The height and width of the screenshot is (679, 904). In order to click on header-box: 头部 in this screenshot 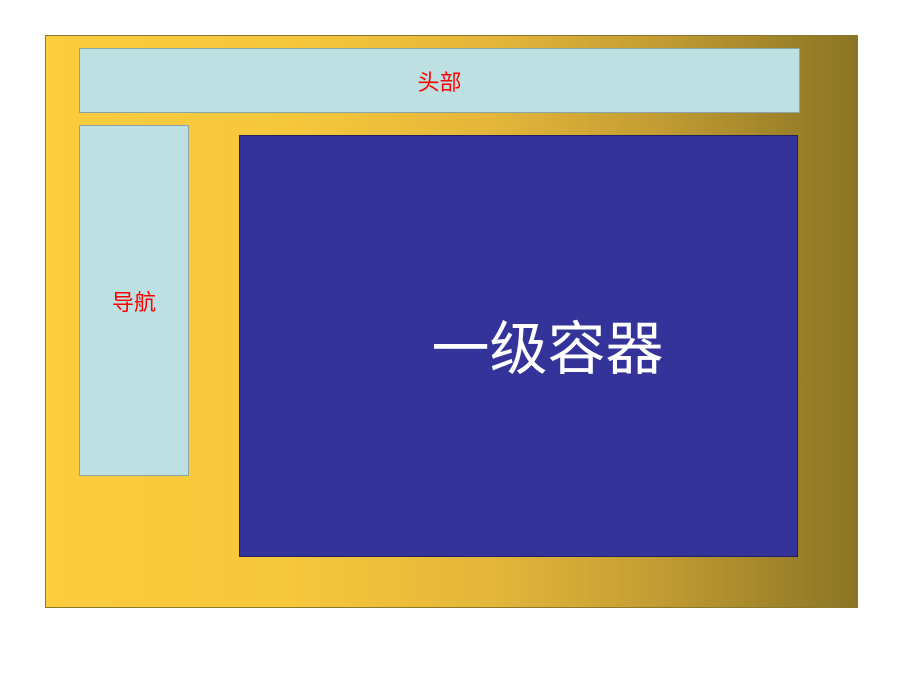, I will do `click(439, 80)`.